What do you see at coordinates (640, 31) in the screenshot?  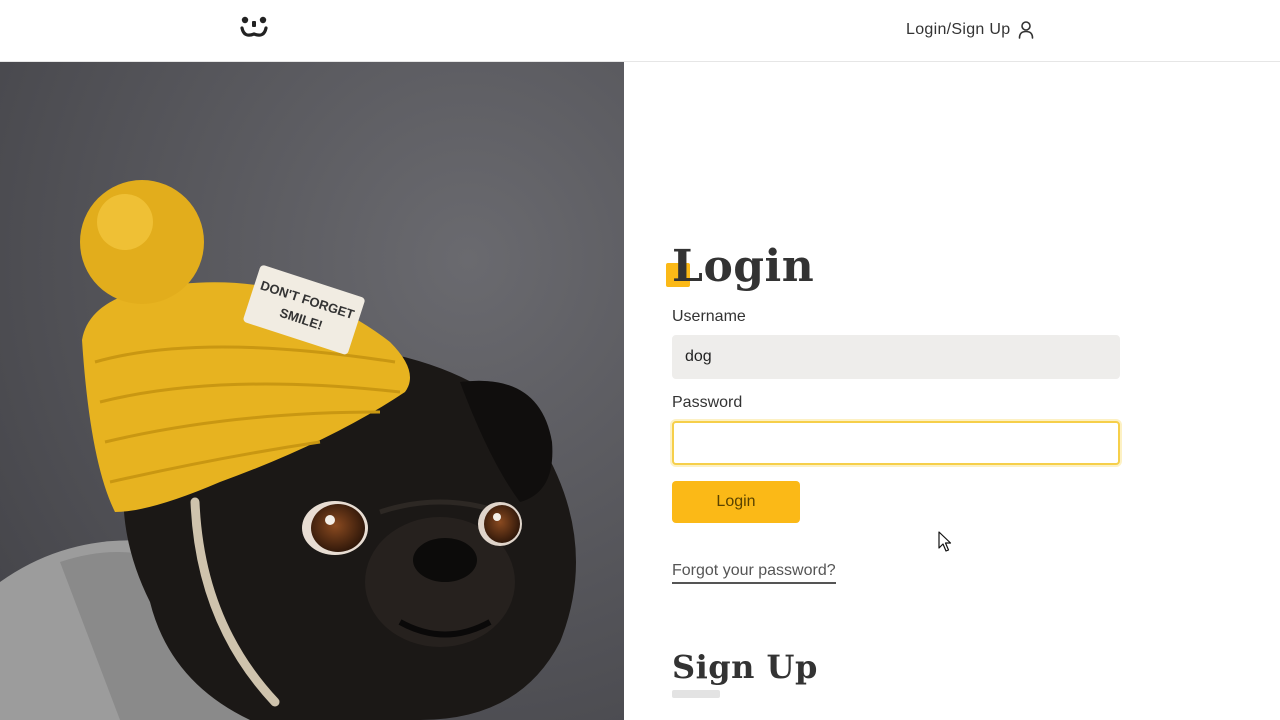 I see `top-navbar: Login/Sign Up` at bounding box center [640, 31].